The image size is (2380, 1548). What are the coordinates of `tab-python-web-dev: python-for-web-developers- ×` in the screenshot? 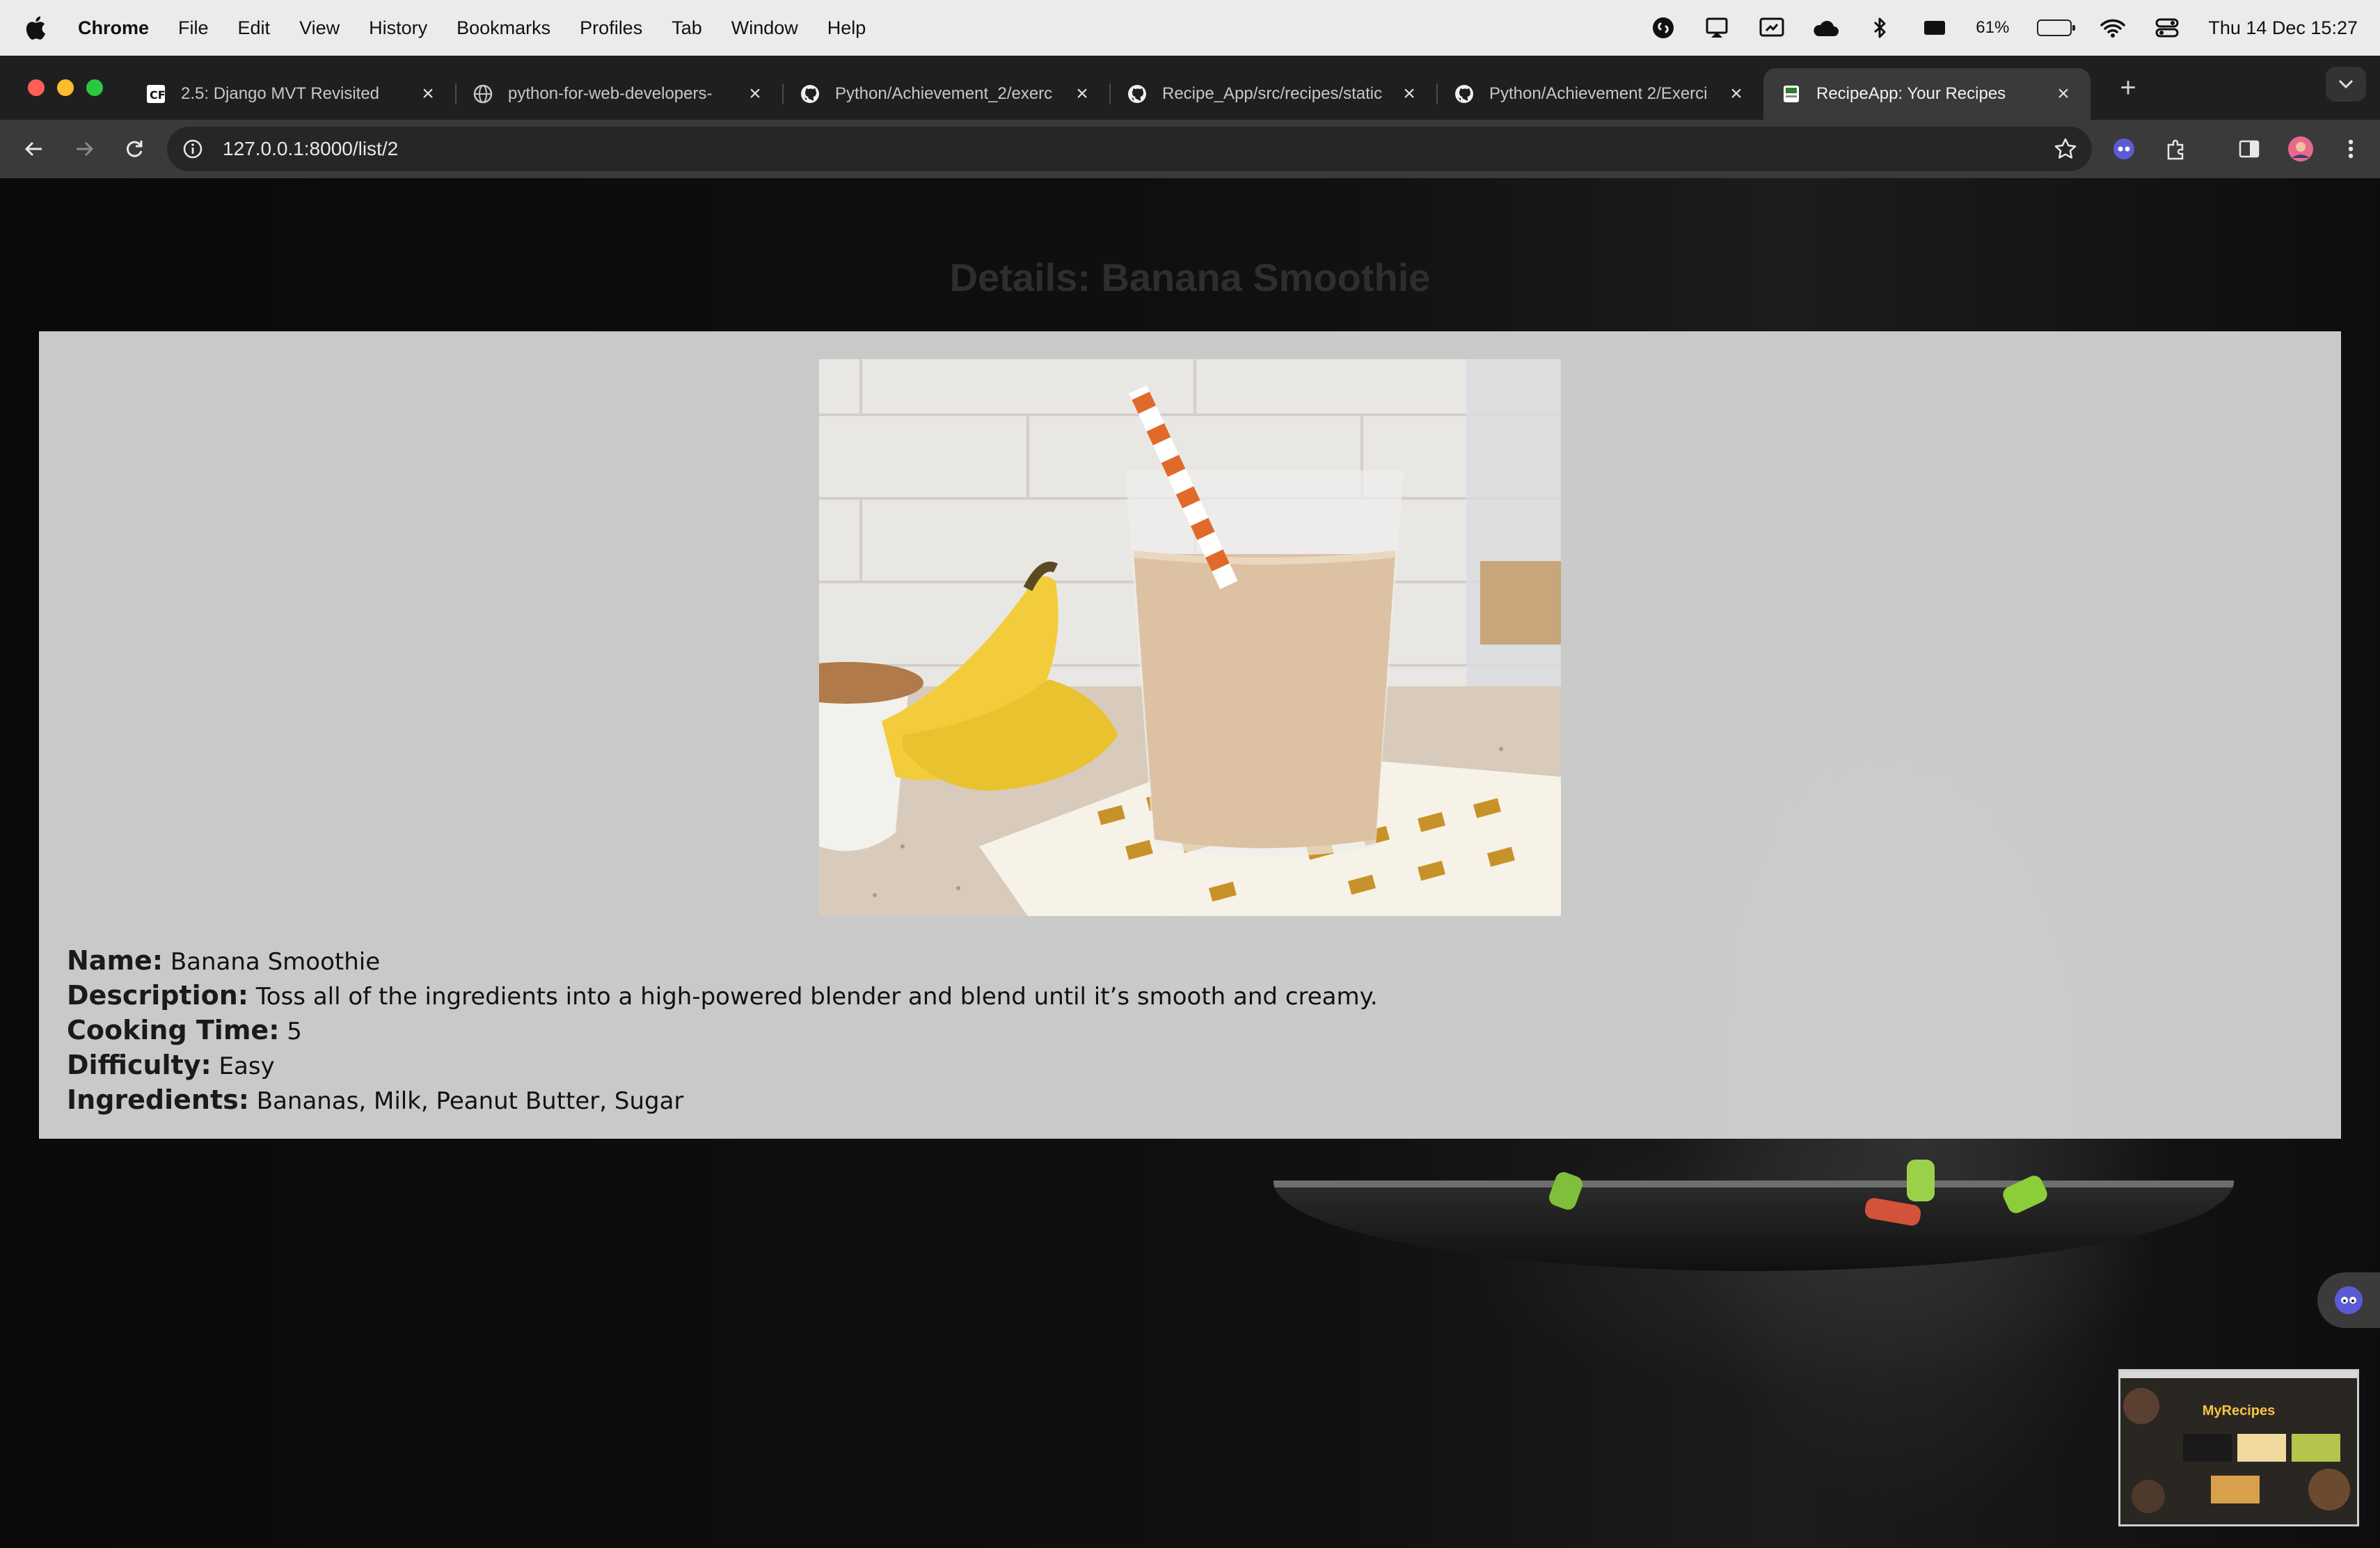 It's located at (618, 94).